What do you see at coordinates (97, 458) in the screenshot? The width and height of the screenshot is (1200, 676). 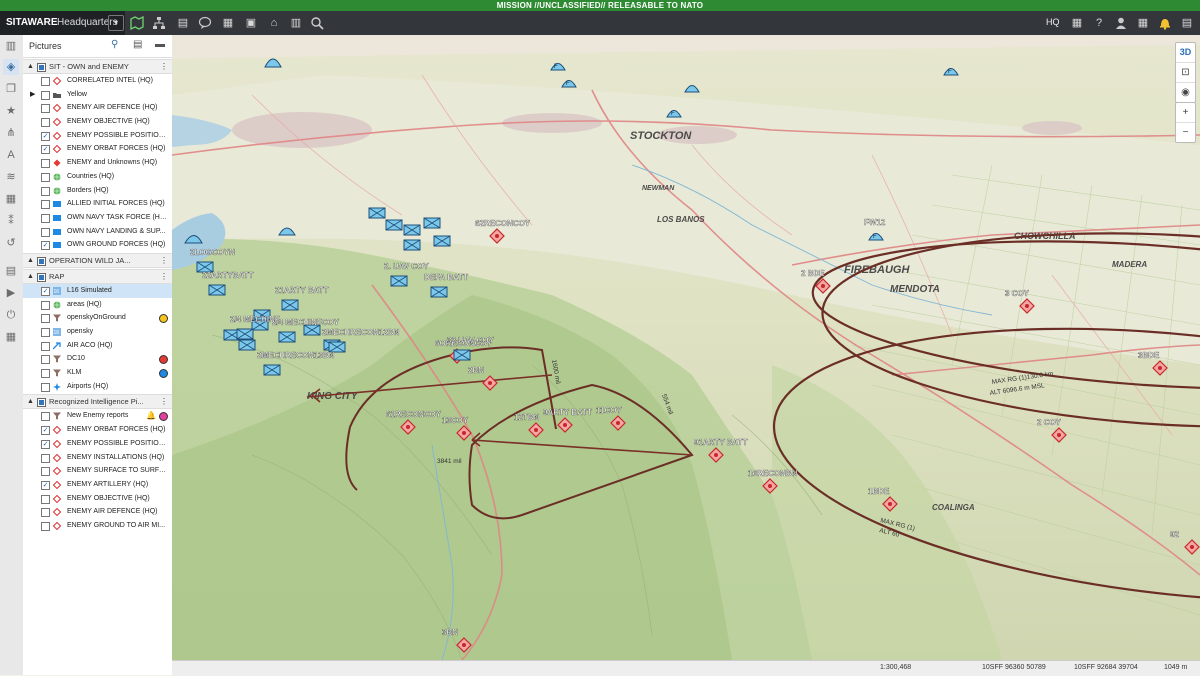 I see `layer-item: ENEMY INSTALLATIONS (HQ)` at bounding box center [97, 458].